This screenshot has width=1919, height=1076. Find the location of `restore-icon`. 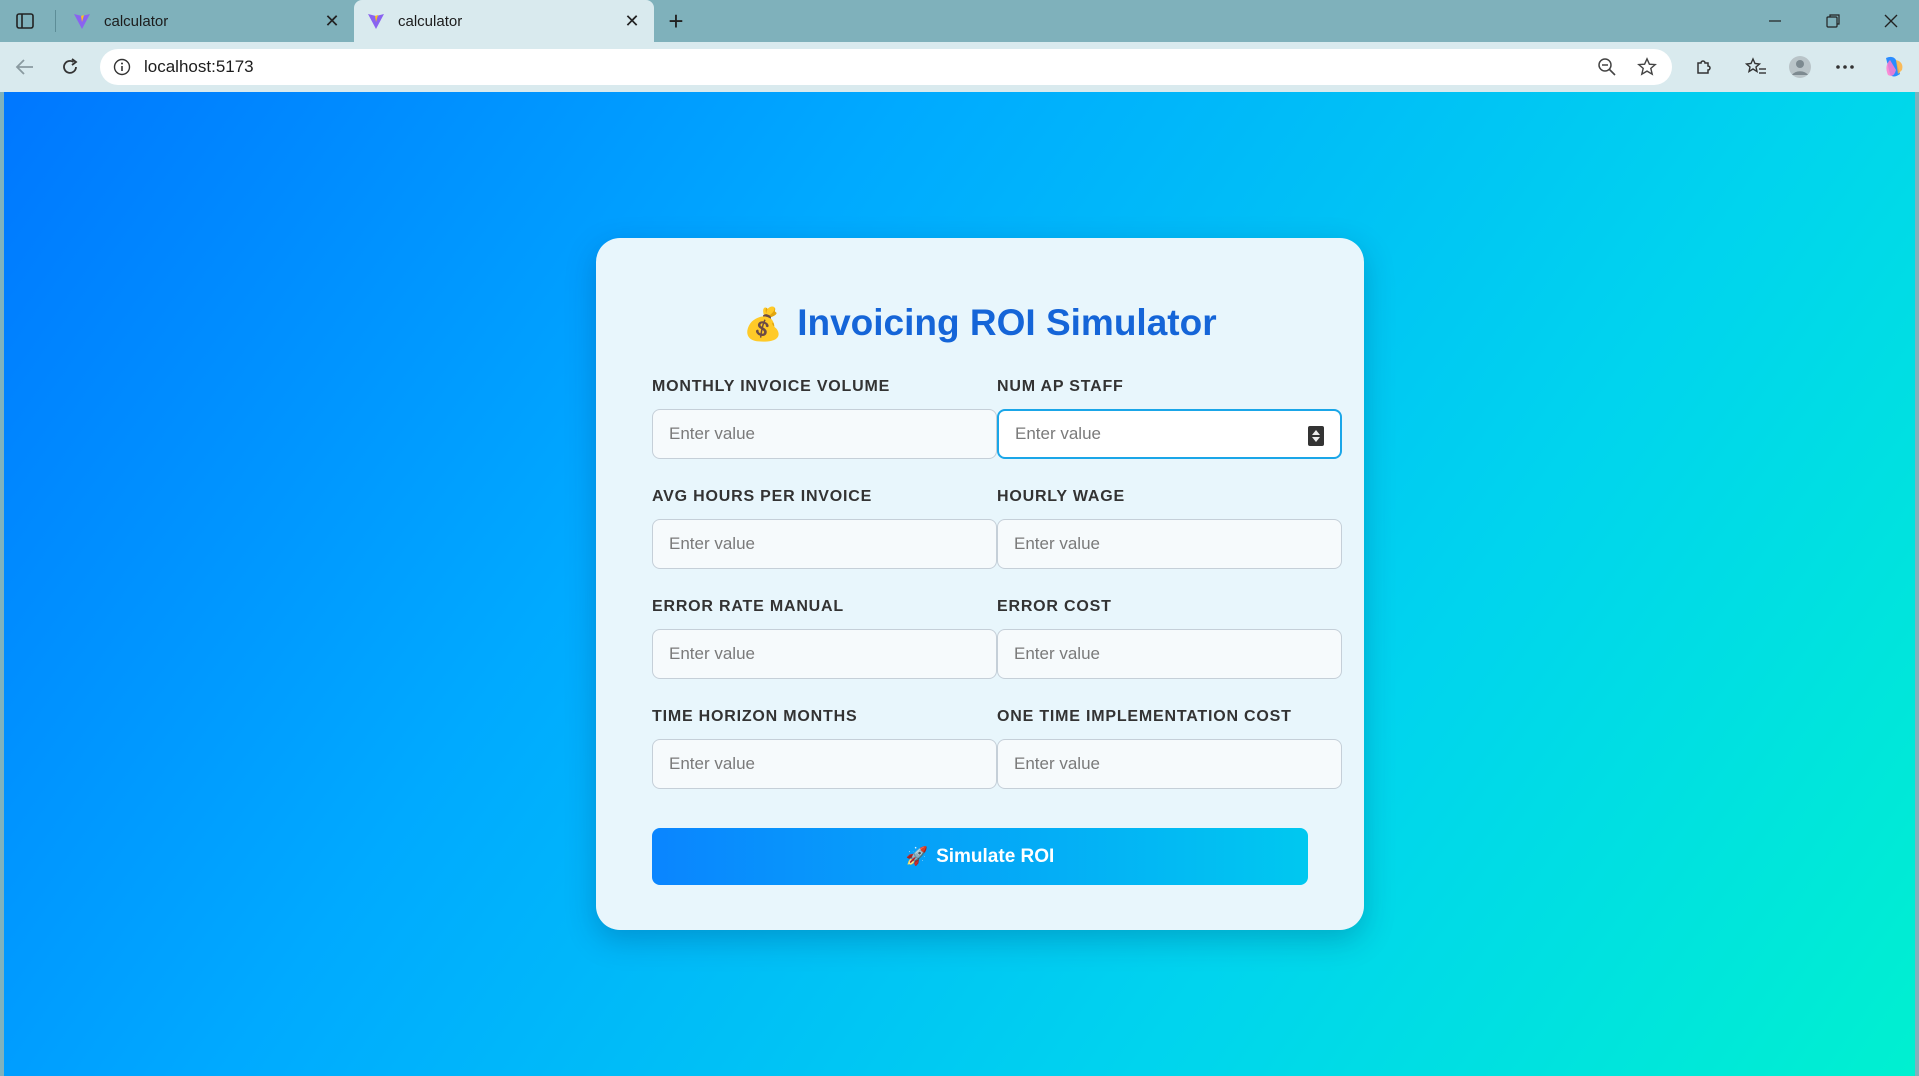

restore-icon is located at coordinates (1833, 21).